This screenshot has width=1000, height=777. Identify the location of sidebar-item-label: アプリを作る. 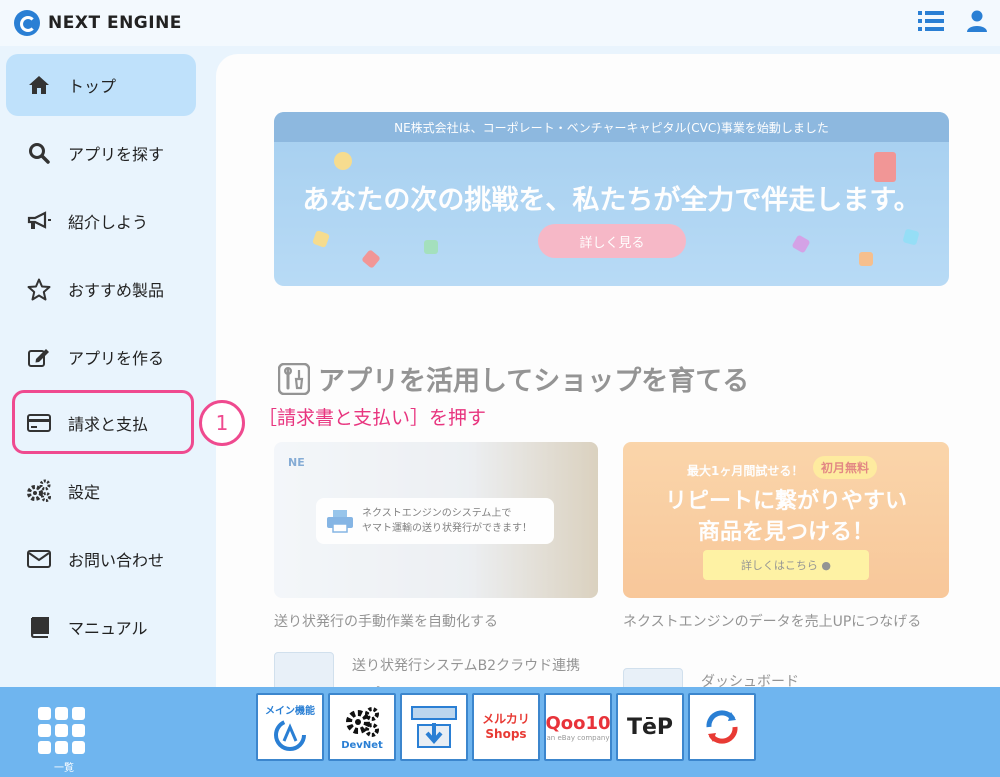
(116, 358).